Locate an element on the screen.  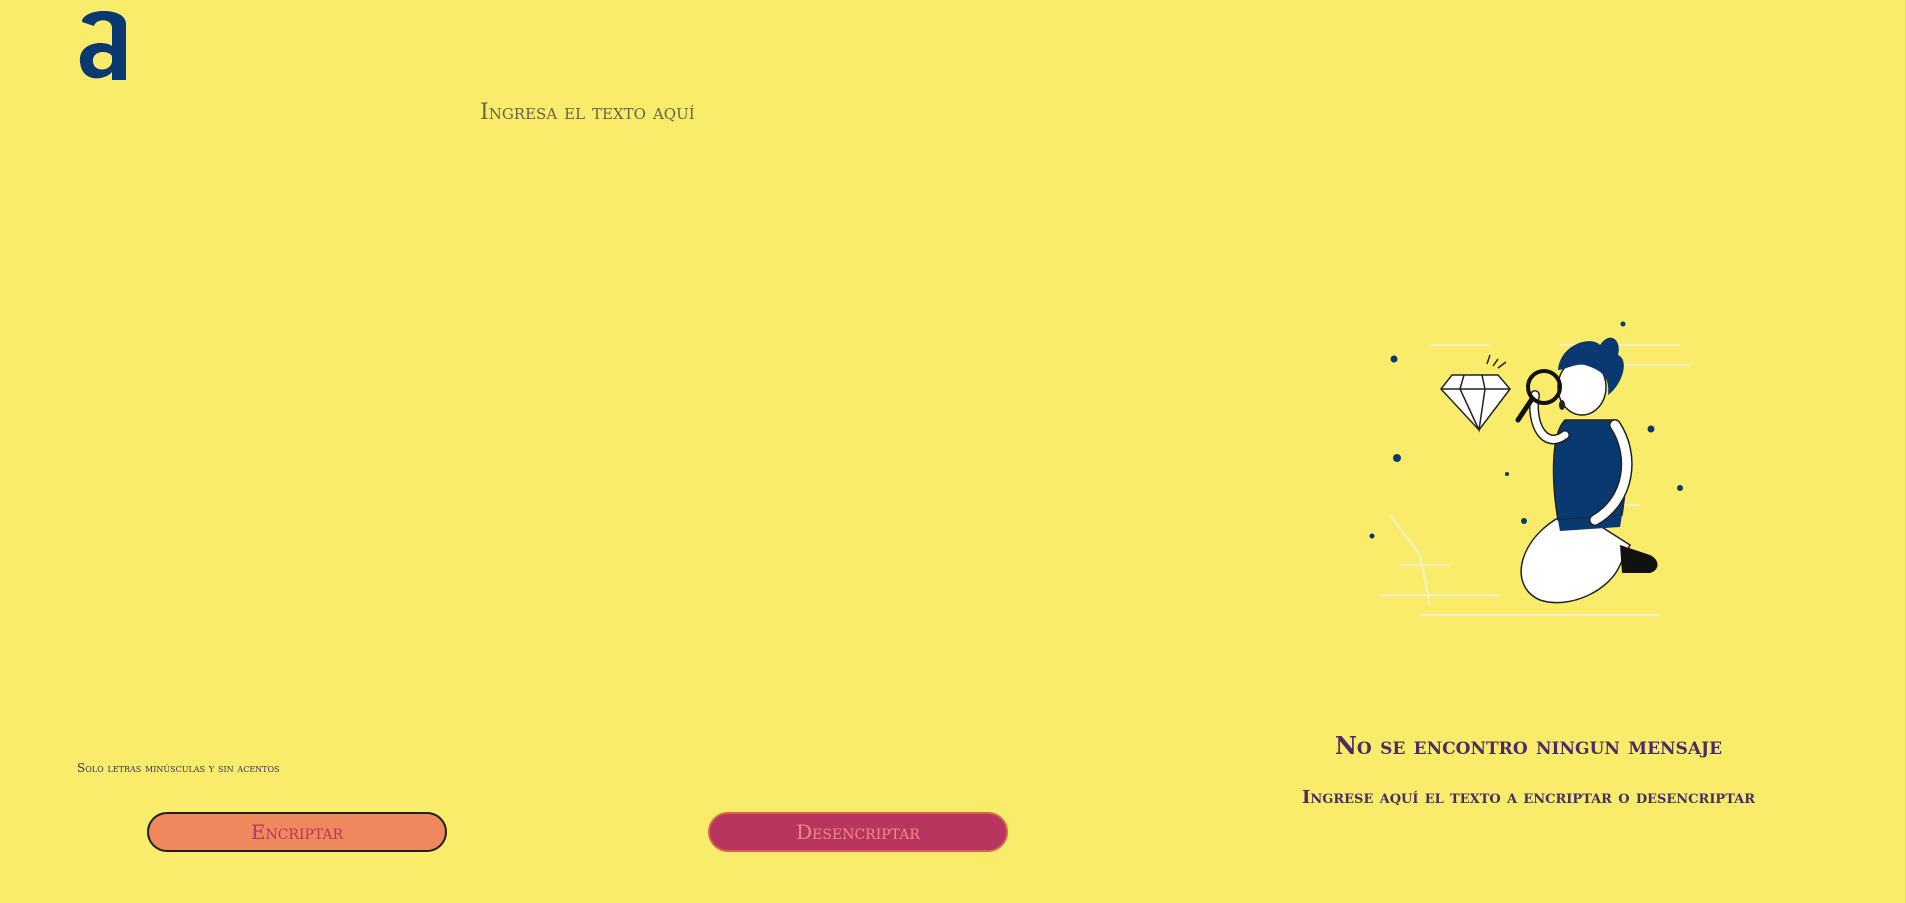
empty-state-title: No se encontro ningun mensaje is located at coordinates (1528, 745).